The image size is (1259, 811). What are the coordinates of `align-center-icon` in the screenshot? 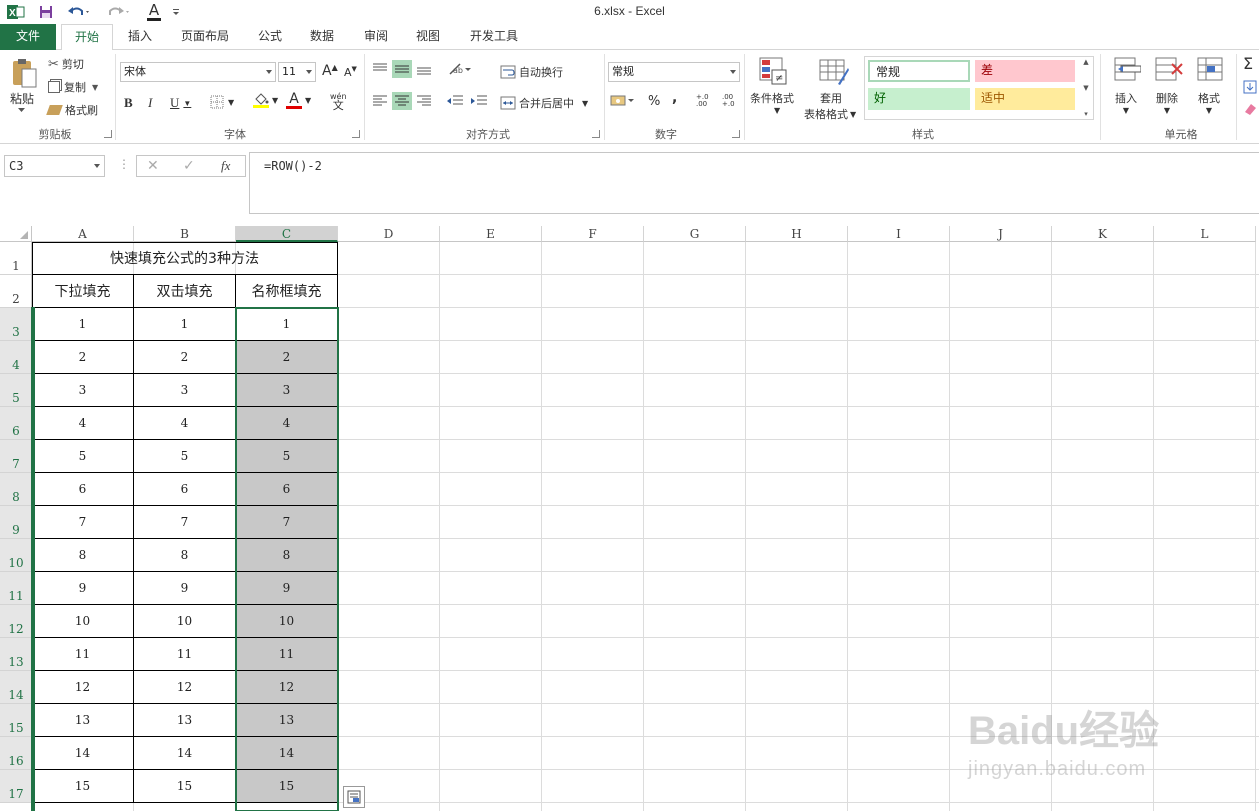 It's located at (402, 101).